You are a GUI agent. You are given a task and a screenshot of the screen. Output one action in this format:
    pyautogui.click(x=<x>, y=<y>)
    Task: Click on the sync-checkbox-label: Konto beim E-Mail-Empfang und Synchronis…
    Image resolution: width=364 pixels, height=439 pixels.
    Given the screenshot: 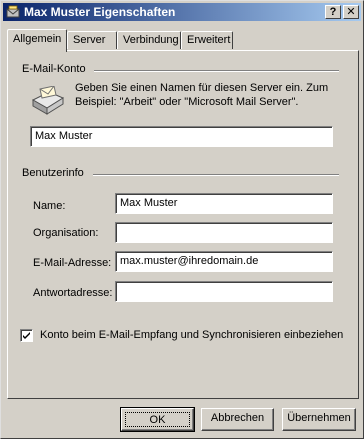 What is the action you would take?
    pyautogui.click(x=191, y=335)
    